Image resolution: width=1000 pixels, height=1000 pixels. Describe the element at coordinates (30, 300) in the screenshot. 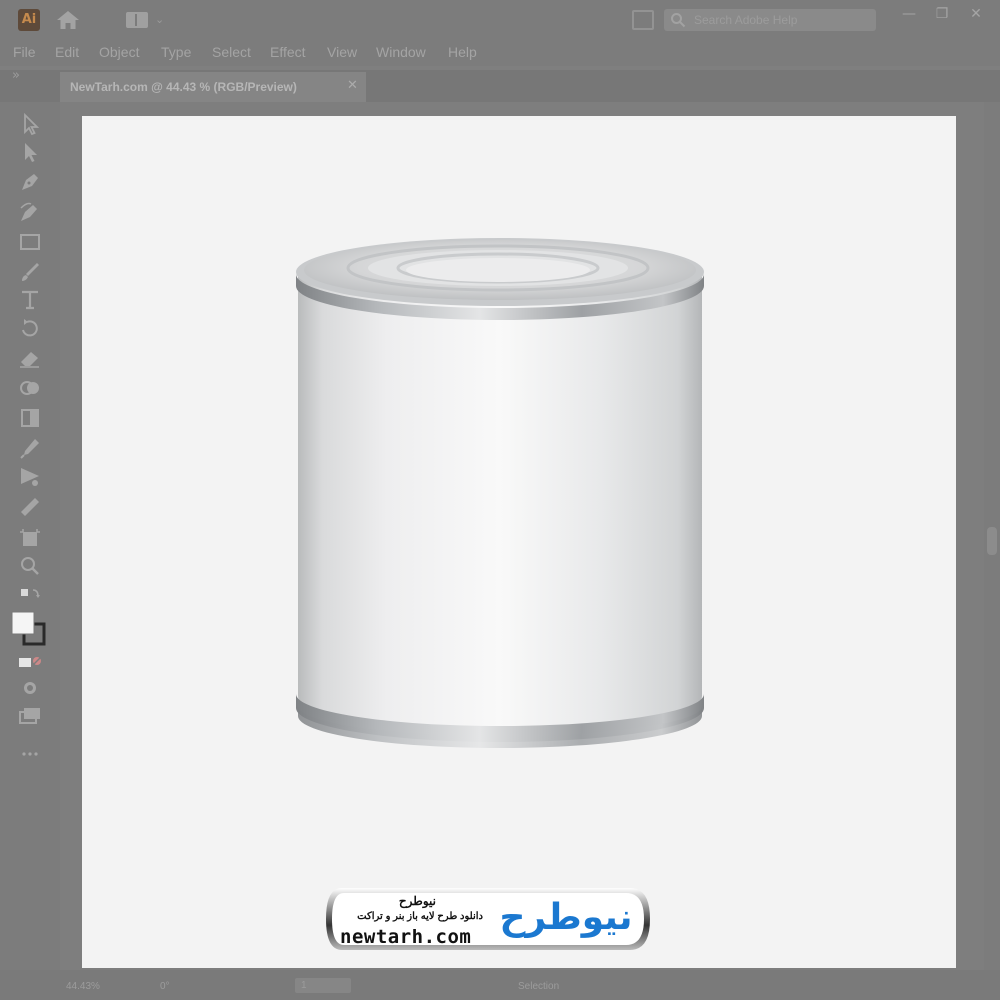

I see `type-tool-icon` at that location.